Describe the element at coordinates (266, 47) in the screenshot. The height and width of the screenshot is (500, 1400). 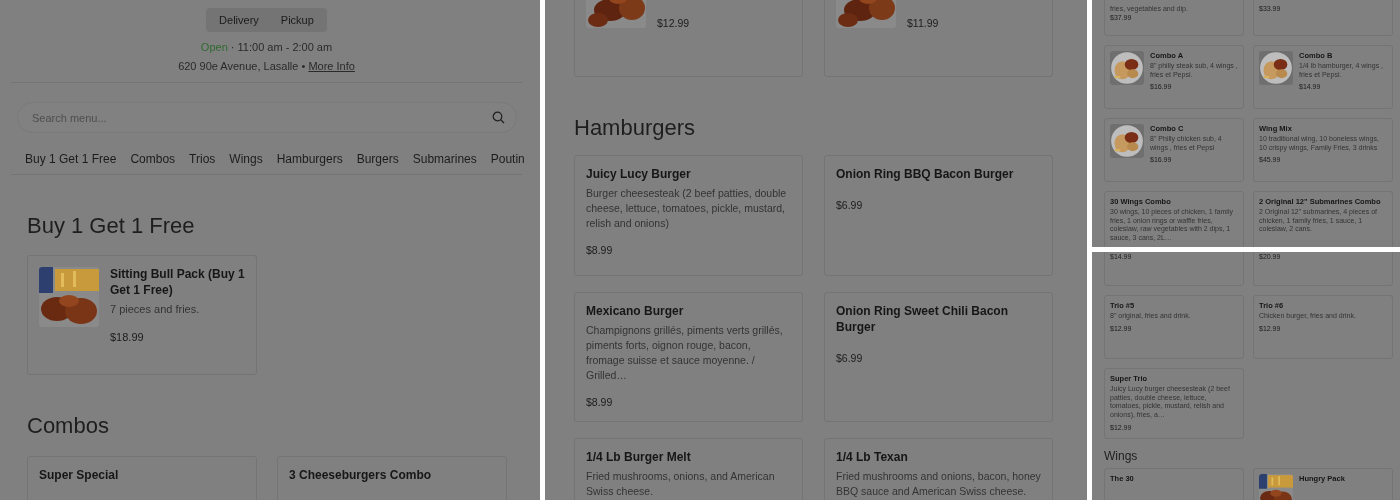
I see `opening-hours: Open · 11:00 am - 2:00 am` at that location.